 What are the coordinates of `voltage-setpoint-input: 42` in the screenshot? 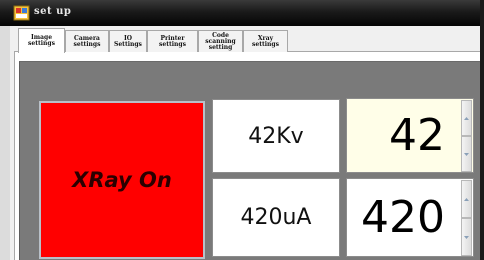 It's located at (410, 135).